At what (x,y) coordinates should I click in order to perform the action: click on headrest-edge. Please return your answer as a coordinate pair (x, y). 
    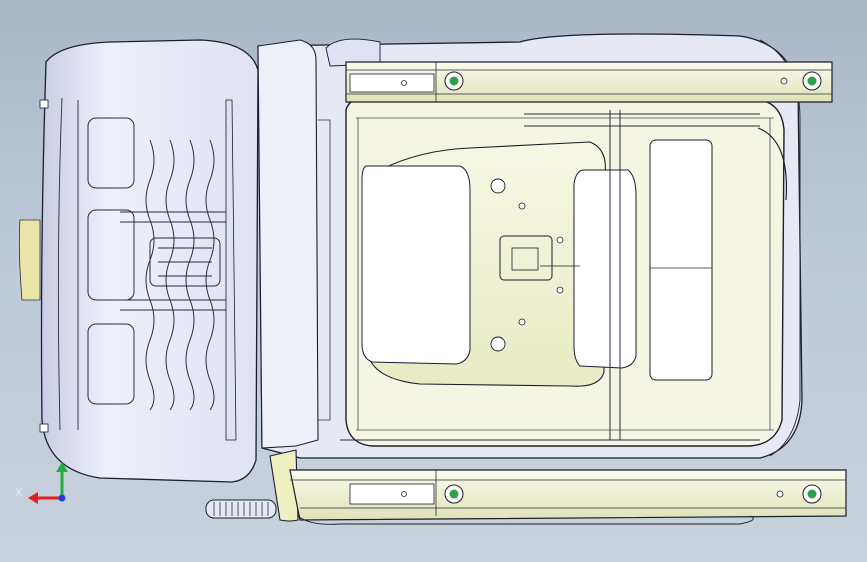
    Looking at the image, I should click on (29, 260).